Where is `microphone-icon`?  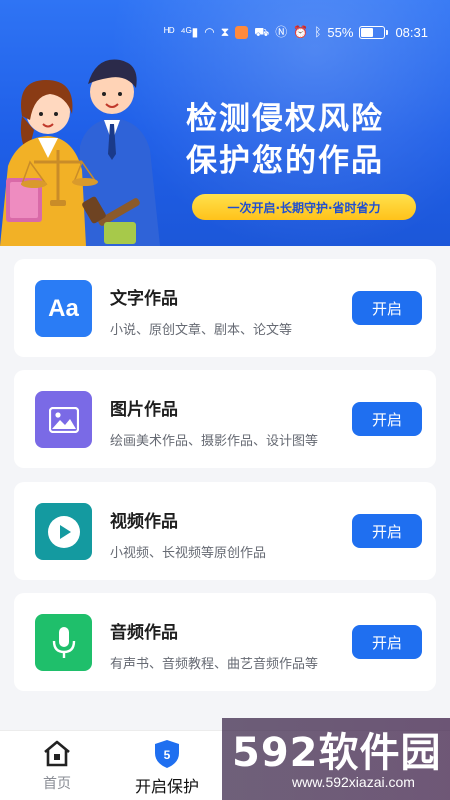
microphone-icon is located at coordinates (63, 642).